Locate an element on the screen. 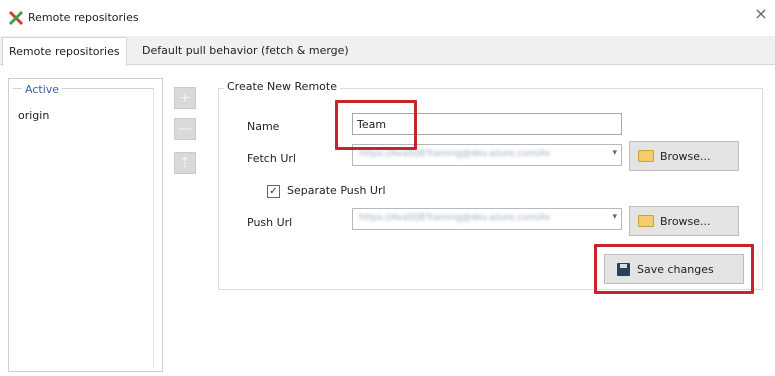 This screenshot has width=775, height=376. save-changes-label: Save changes is located at coordinates (675, 269).